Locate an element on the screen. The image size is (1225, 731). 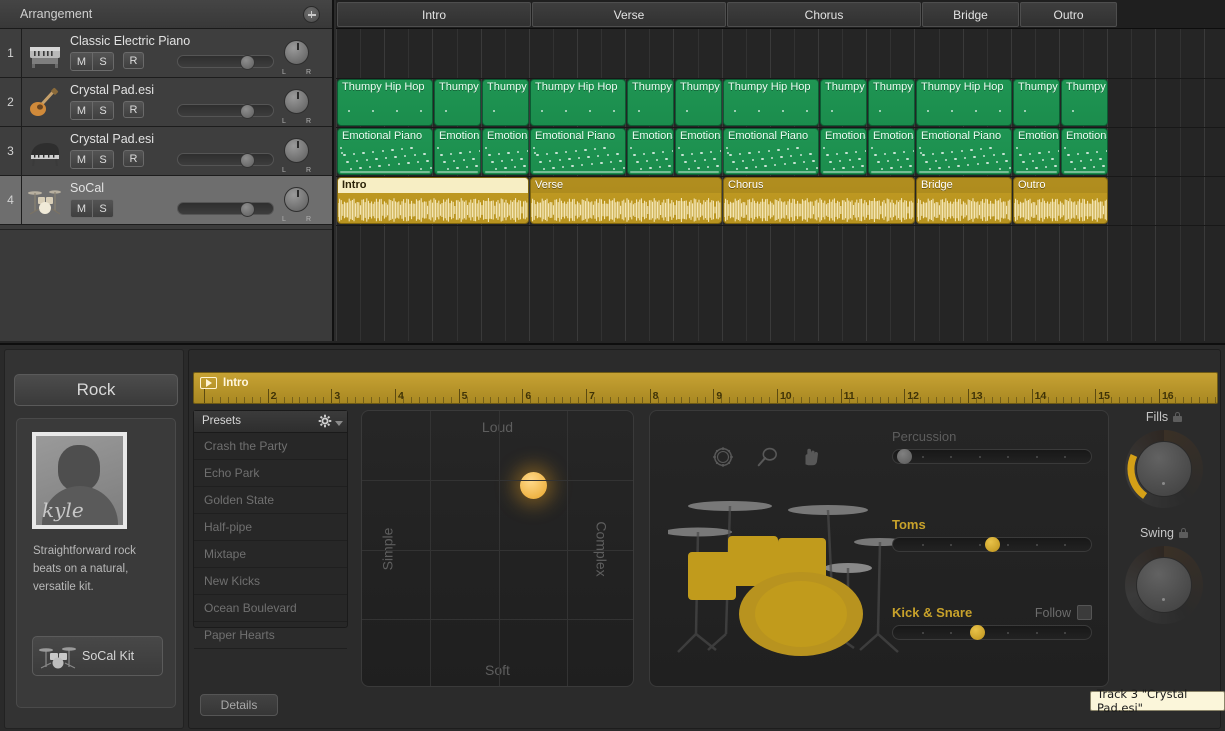
genre-button: Rock is located at coordinates (96, 390).